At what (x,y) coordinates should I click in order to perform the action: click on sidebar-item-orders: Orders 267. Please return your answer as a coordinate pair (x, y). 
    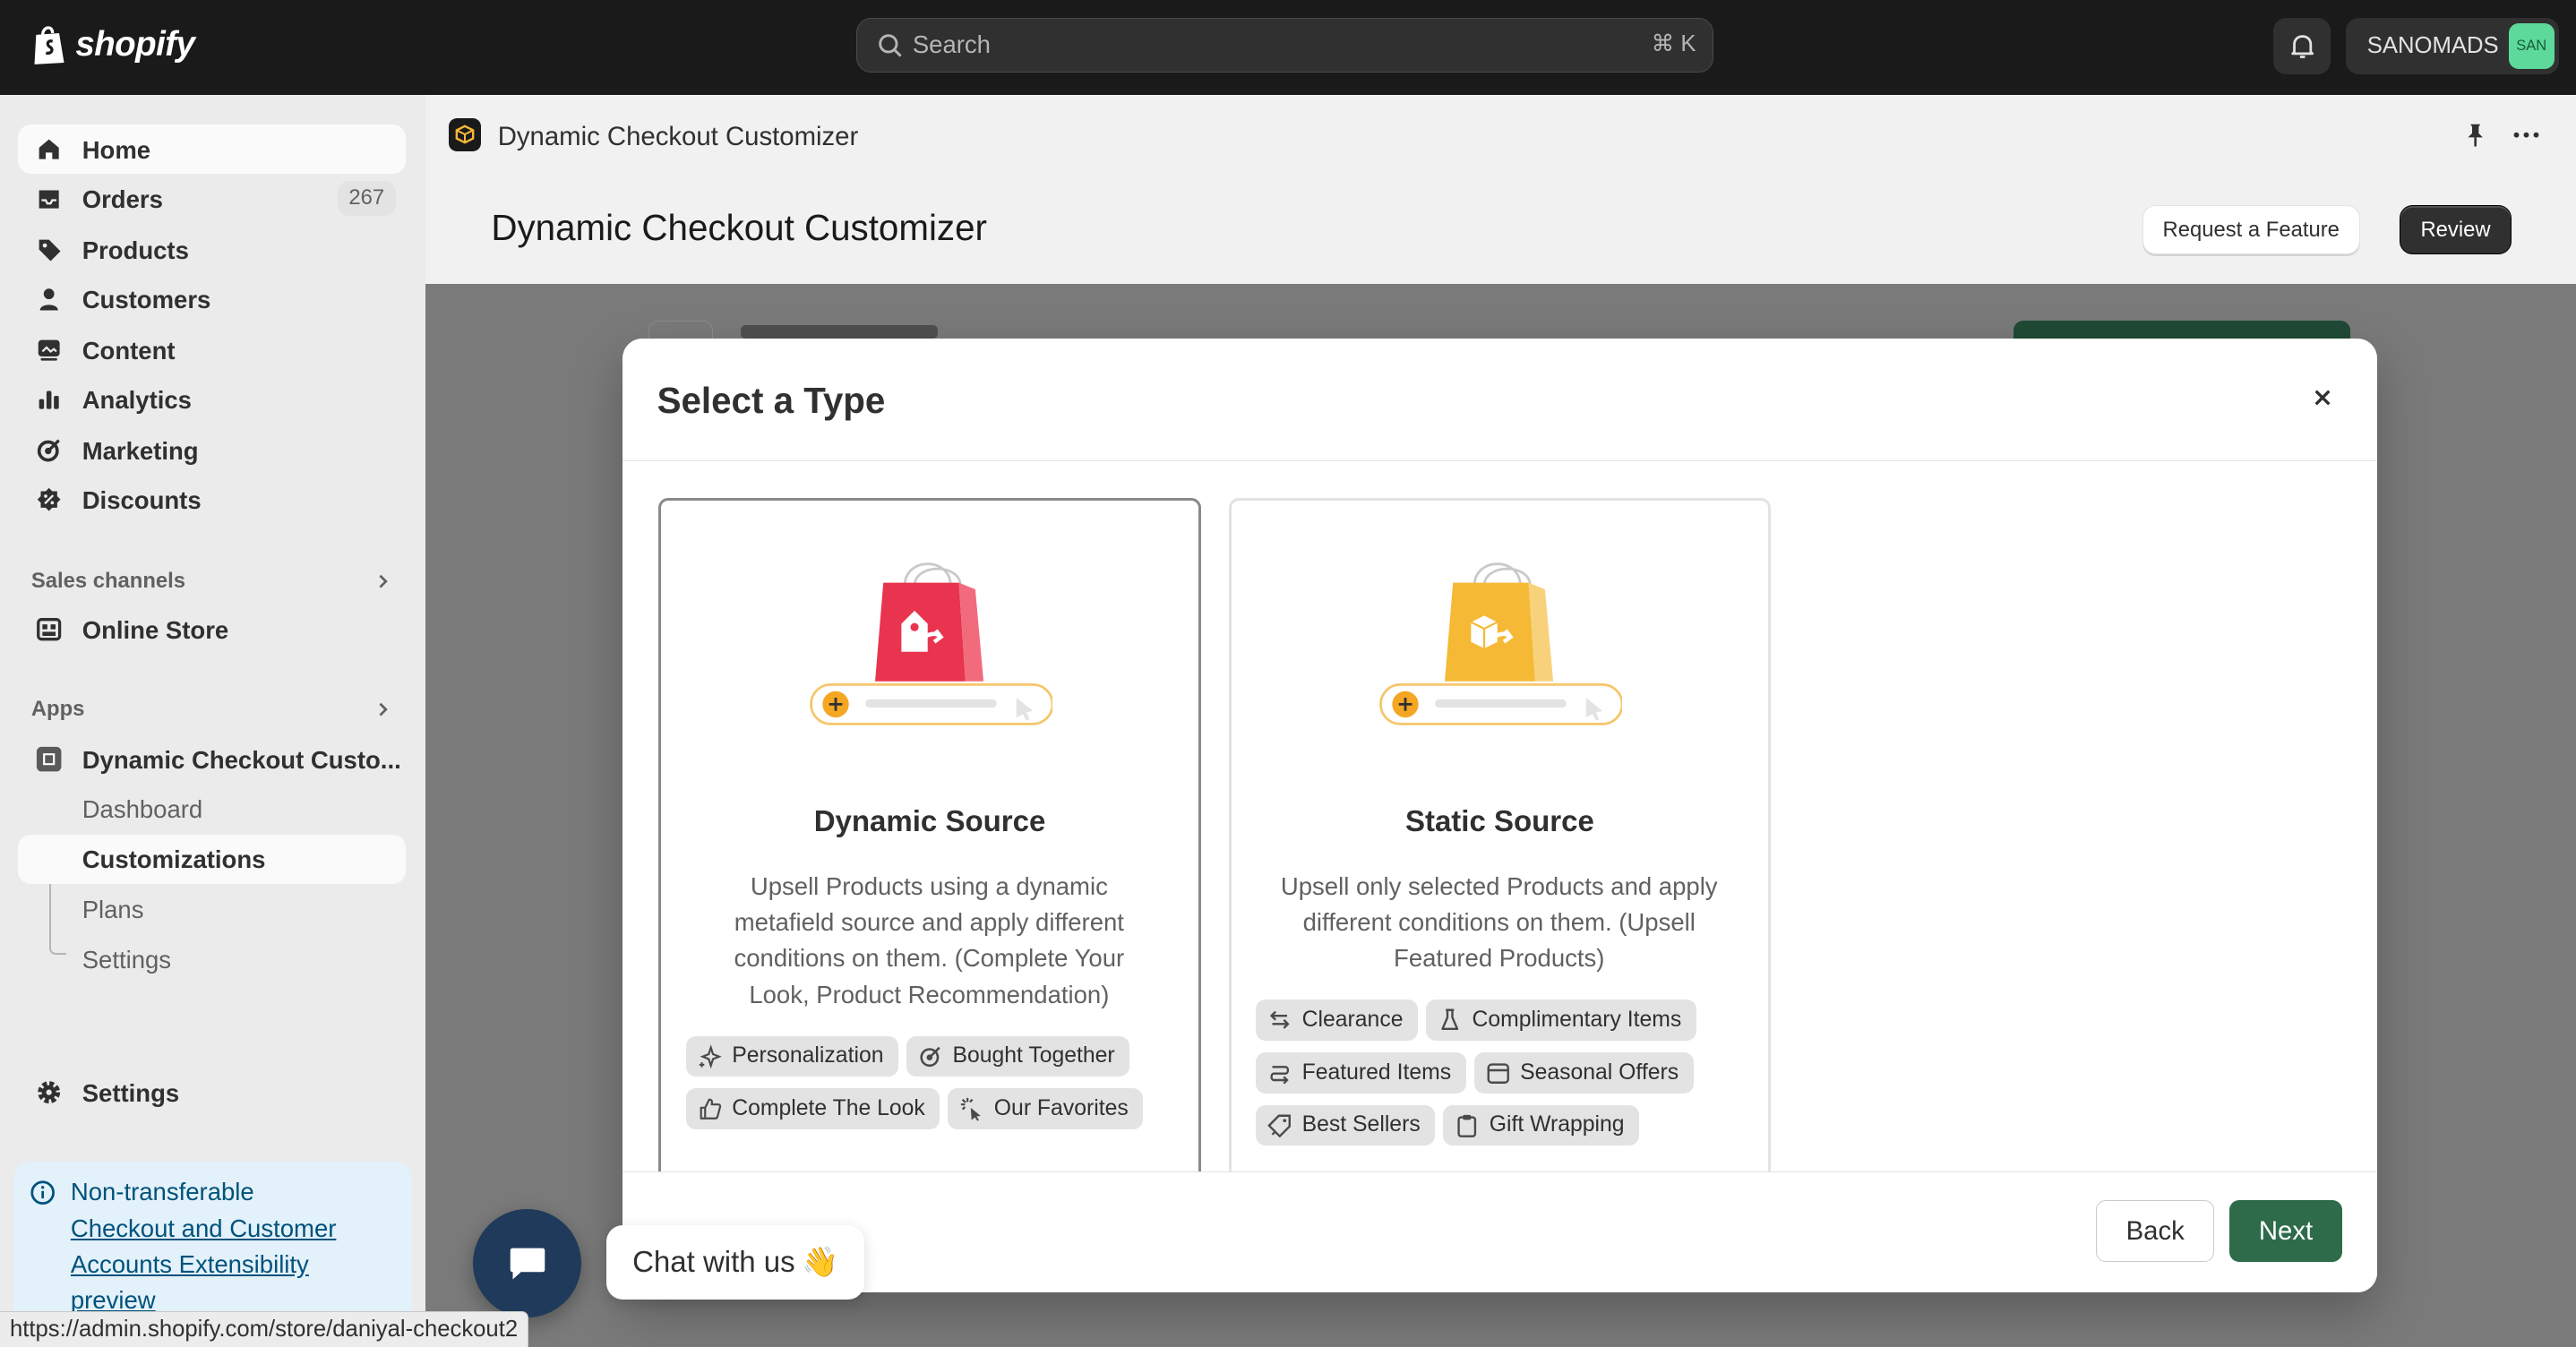
    Looking at the image, I should click on (212, 198).